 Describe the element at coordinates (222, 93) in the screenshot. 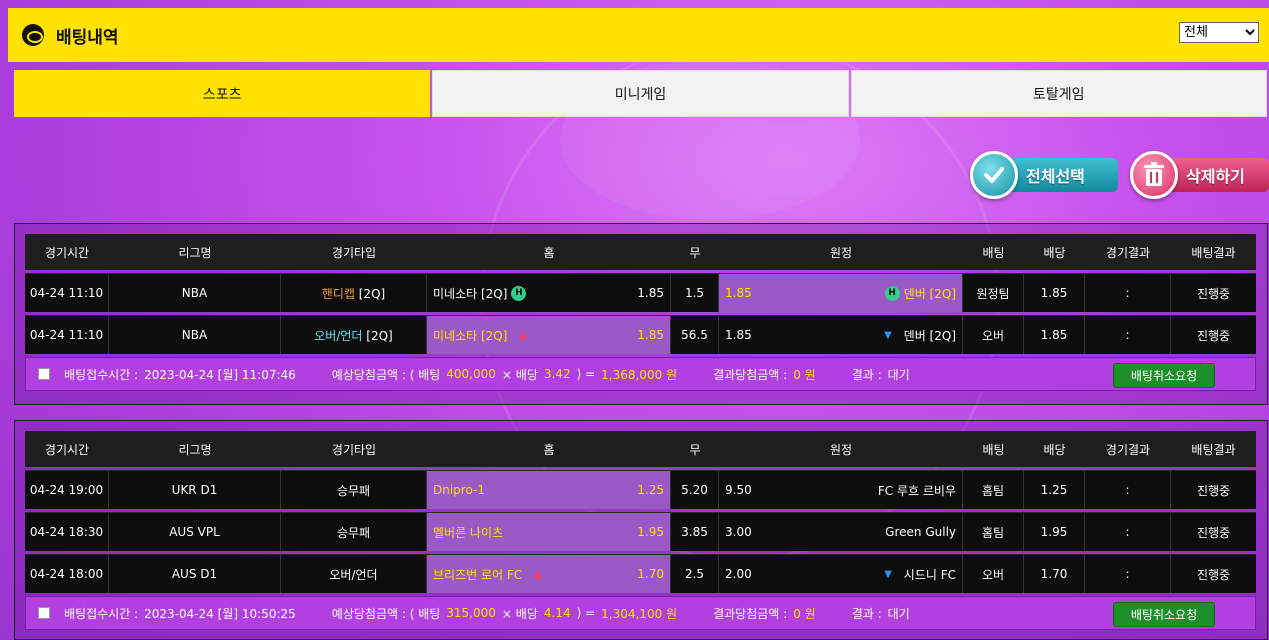

I see `tab-sports: 스포츠` at that location.